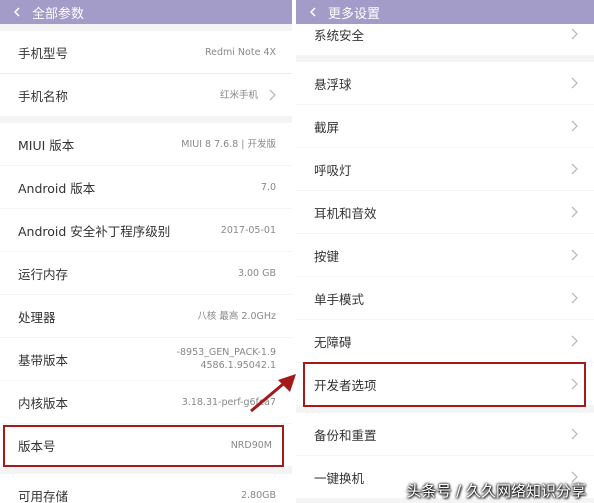 Image resolution: width=594 pixels, height=503 pixels. I want to click on row-miui-version: MIUI 版本 MIUI 8 7.6.8 | 开发版, so click(146, 144).